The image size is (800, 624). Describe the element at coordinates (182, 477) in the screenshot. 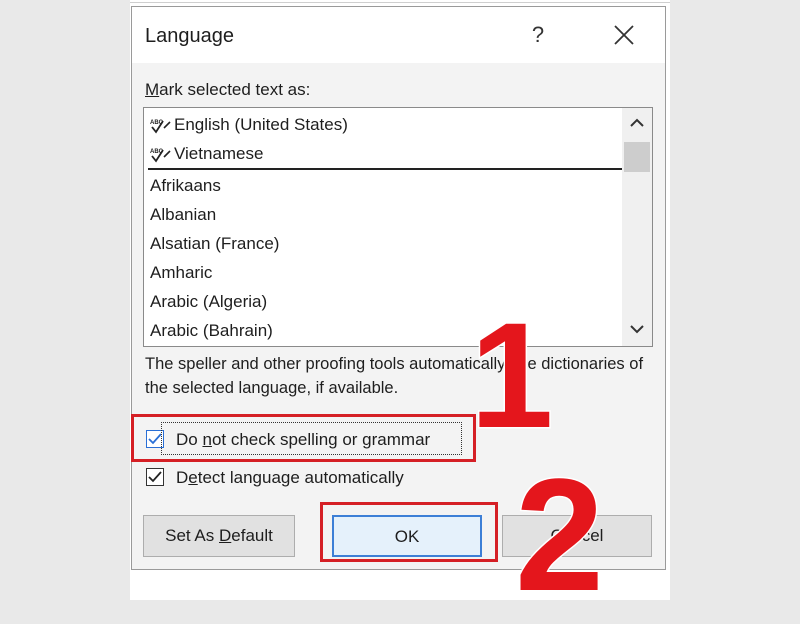

I see `label-pre: D` at that location.